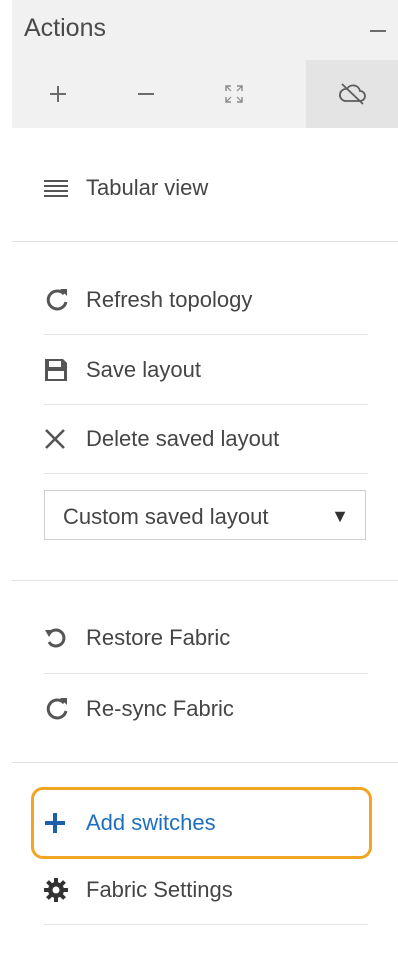 This screenshot has width=398, height=959. I want to click on panel-title: Actions, so click(65, 28).